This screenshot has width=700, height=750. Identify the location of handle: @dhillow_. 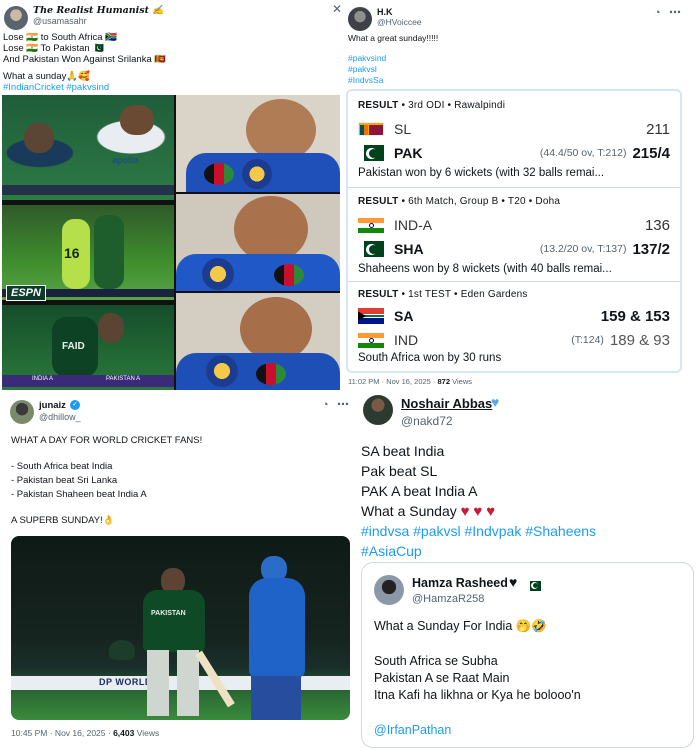
(60, 417).